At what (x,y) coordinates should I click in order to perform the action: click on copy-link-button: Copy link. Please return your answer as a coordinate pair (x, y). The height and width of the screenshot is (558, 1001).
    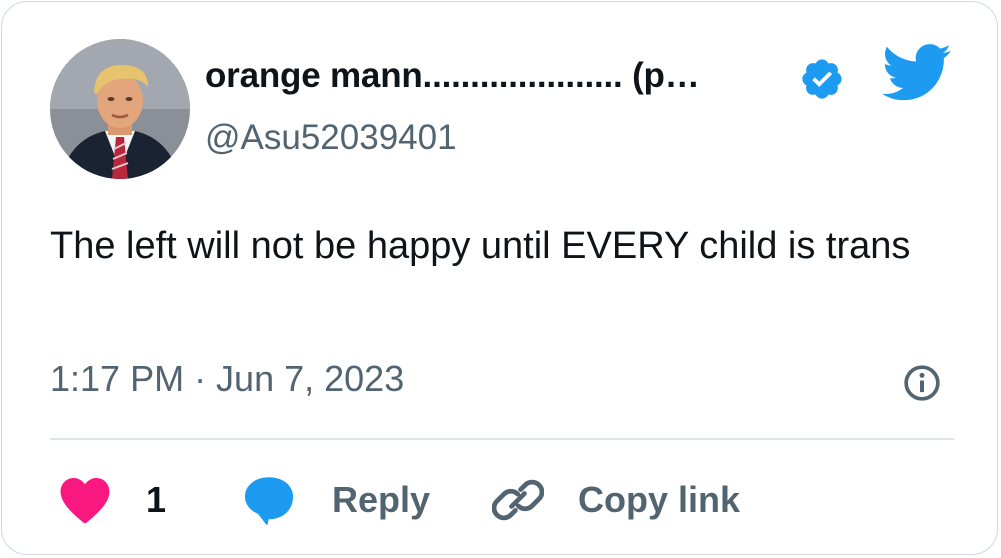
    Looking at the image, I should click on (616, 500).